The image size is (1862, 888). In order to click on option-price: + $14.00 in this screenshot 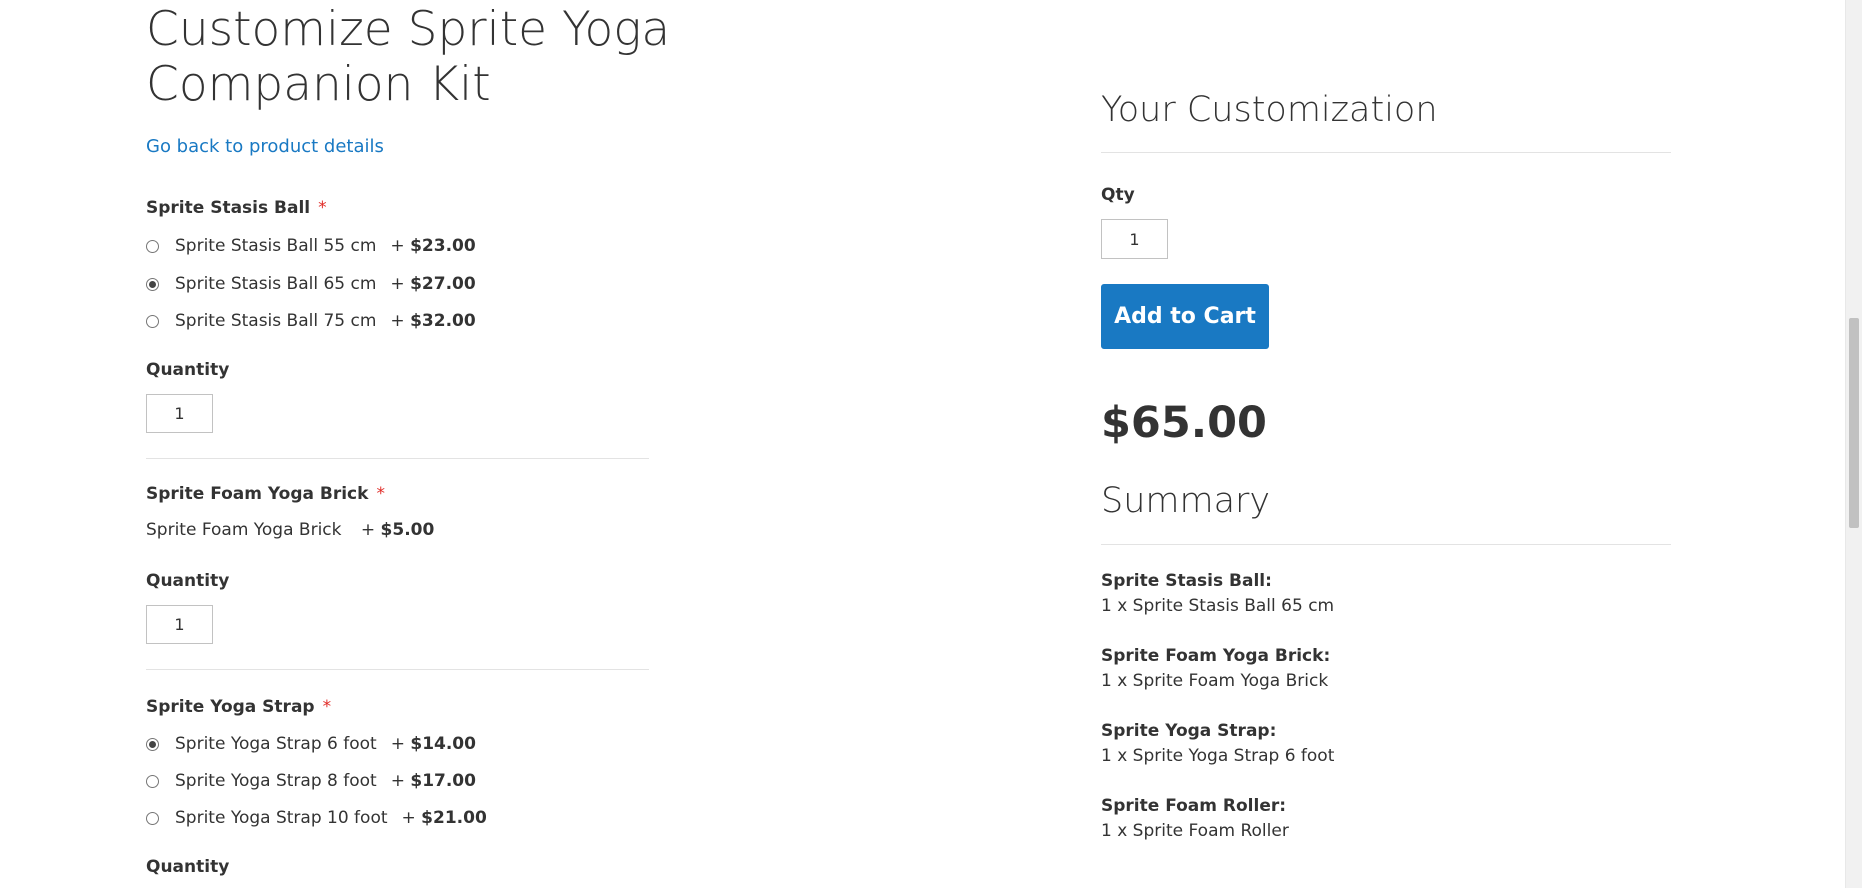, I will do `click(433, 744)`.